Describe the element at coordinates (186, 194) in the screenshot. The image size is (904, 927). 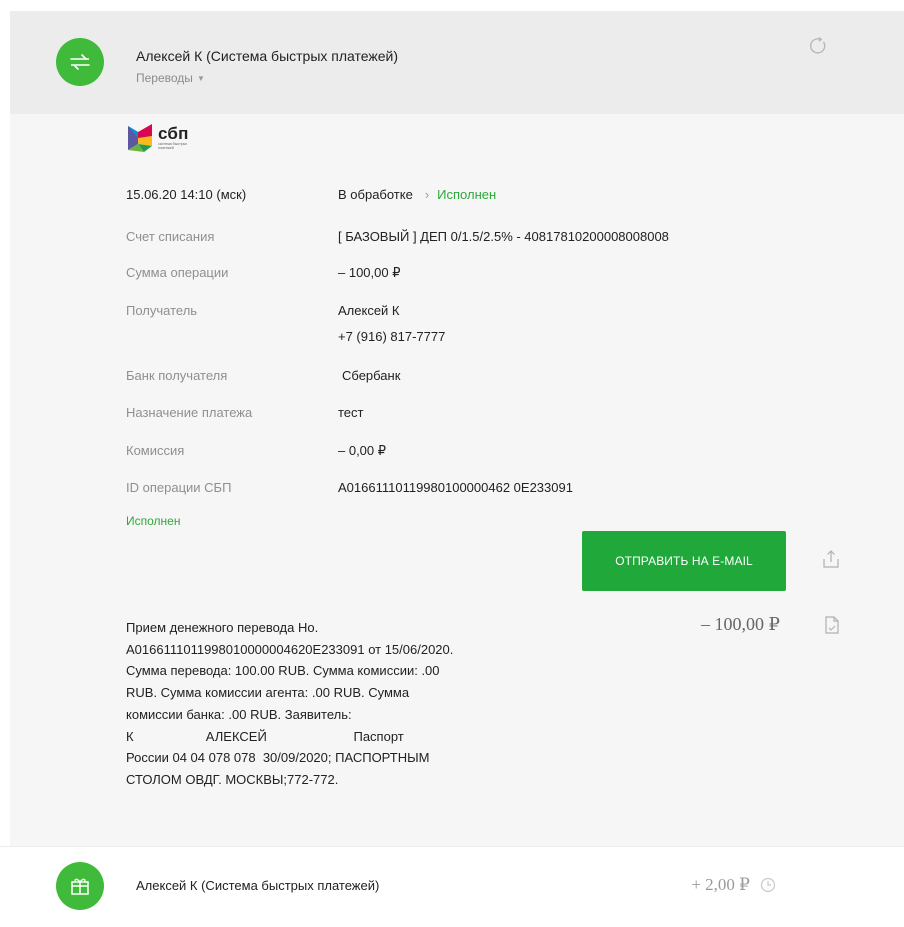
I see `operation-datetime: 15.06.20 14:10 (мск)` at that location.